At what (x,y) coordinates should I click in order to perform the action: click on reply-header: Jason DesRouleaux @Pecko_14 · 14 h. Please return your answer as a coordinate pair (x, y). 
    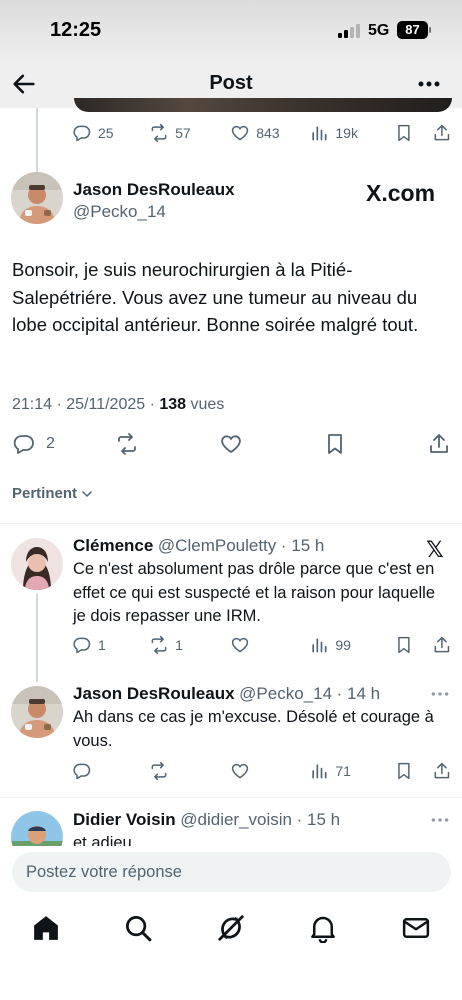
    Looking at the image, I should click on (226, 694).